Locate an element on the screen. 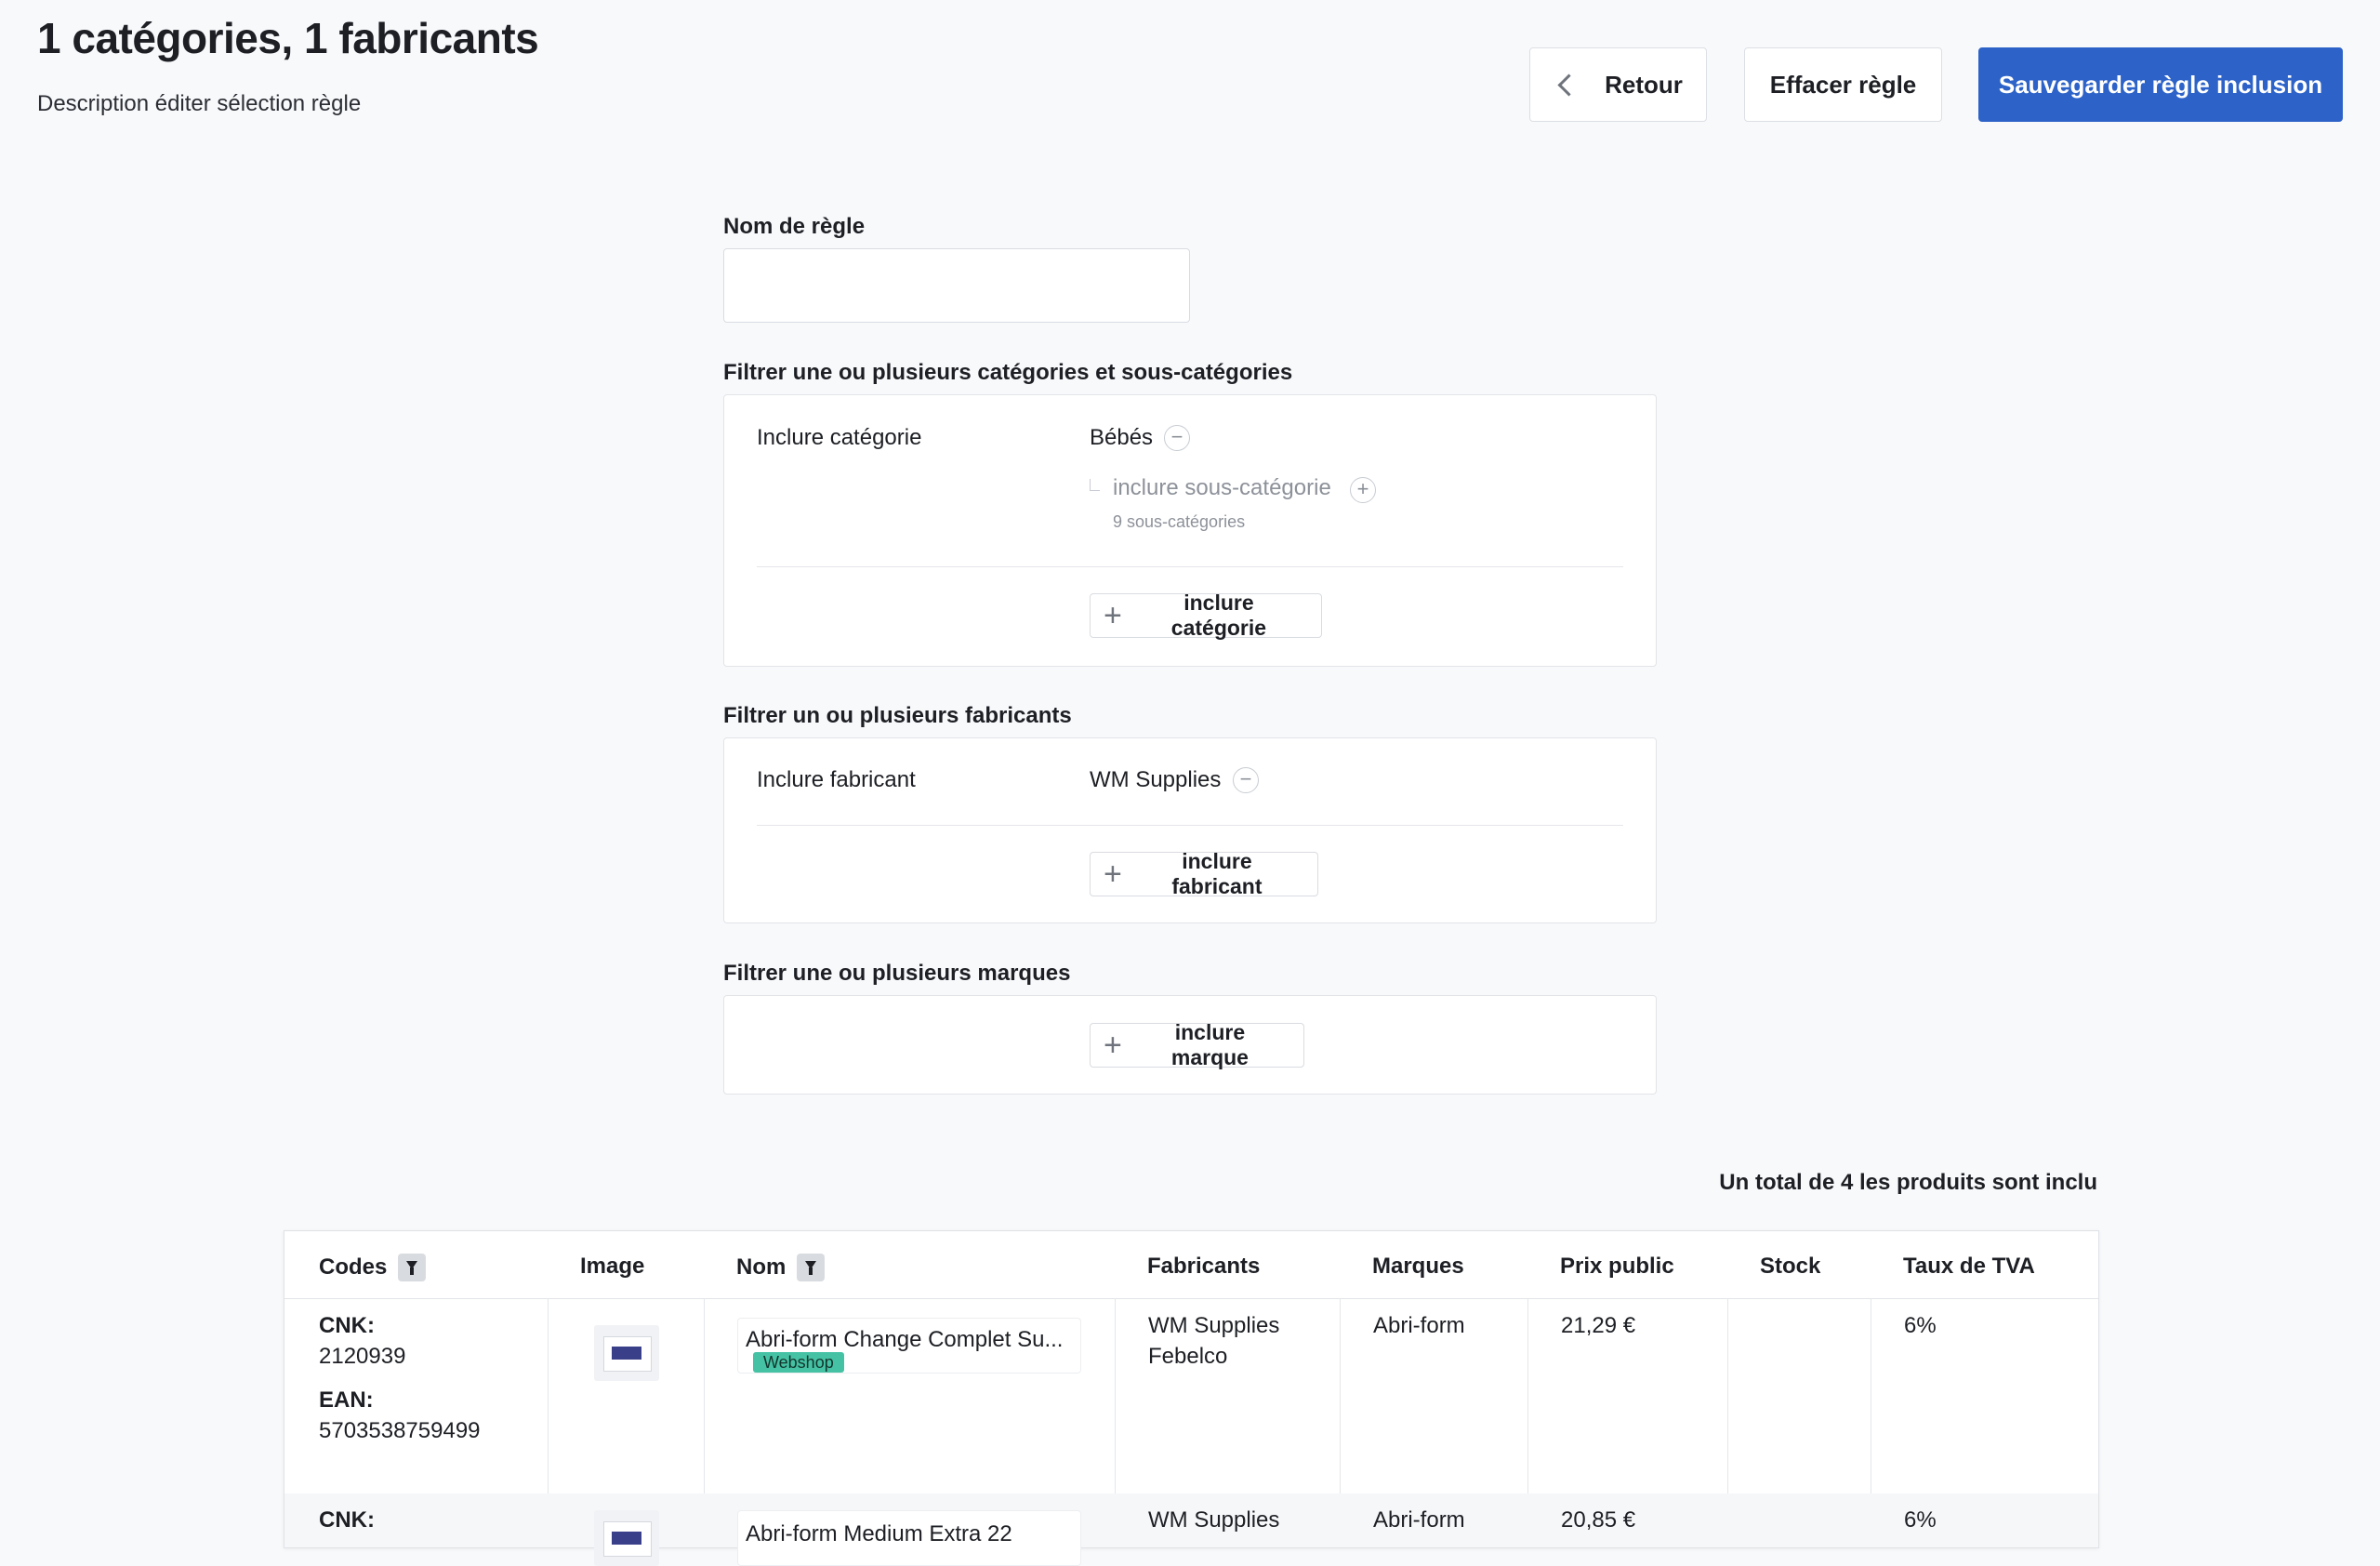 Image resolution: width=2380 pixels, height=1566 pixels. brands-card: + inclure marque is located at coordinates (1190, 1045).